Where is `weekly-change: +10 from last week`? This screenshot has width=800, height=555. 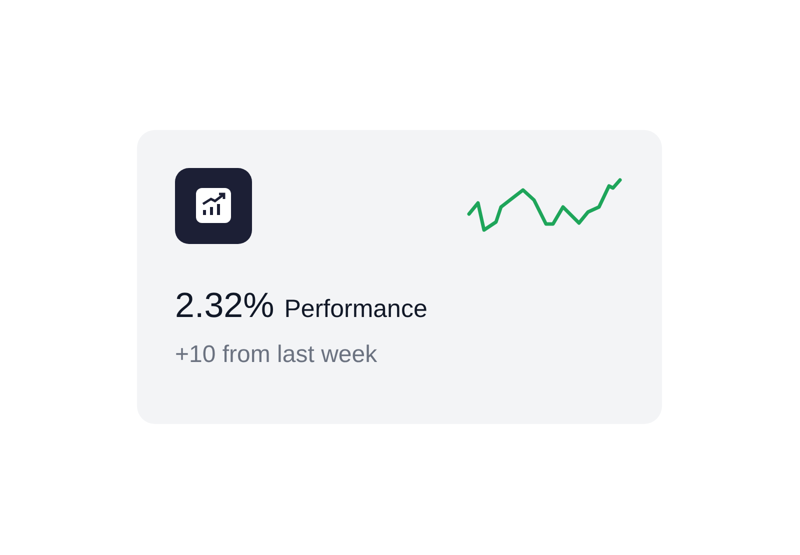 weekly-change: +10 from last week is located at coordinates (276, 355).